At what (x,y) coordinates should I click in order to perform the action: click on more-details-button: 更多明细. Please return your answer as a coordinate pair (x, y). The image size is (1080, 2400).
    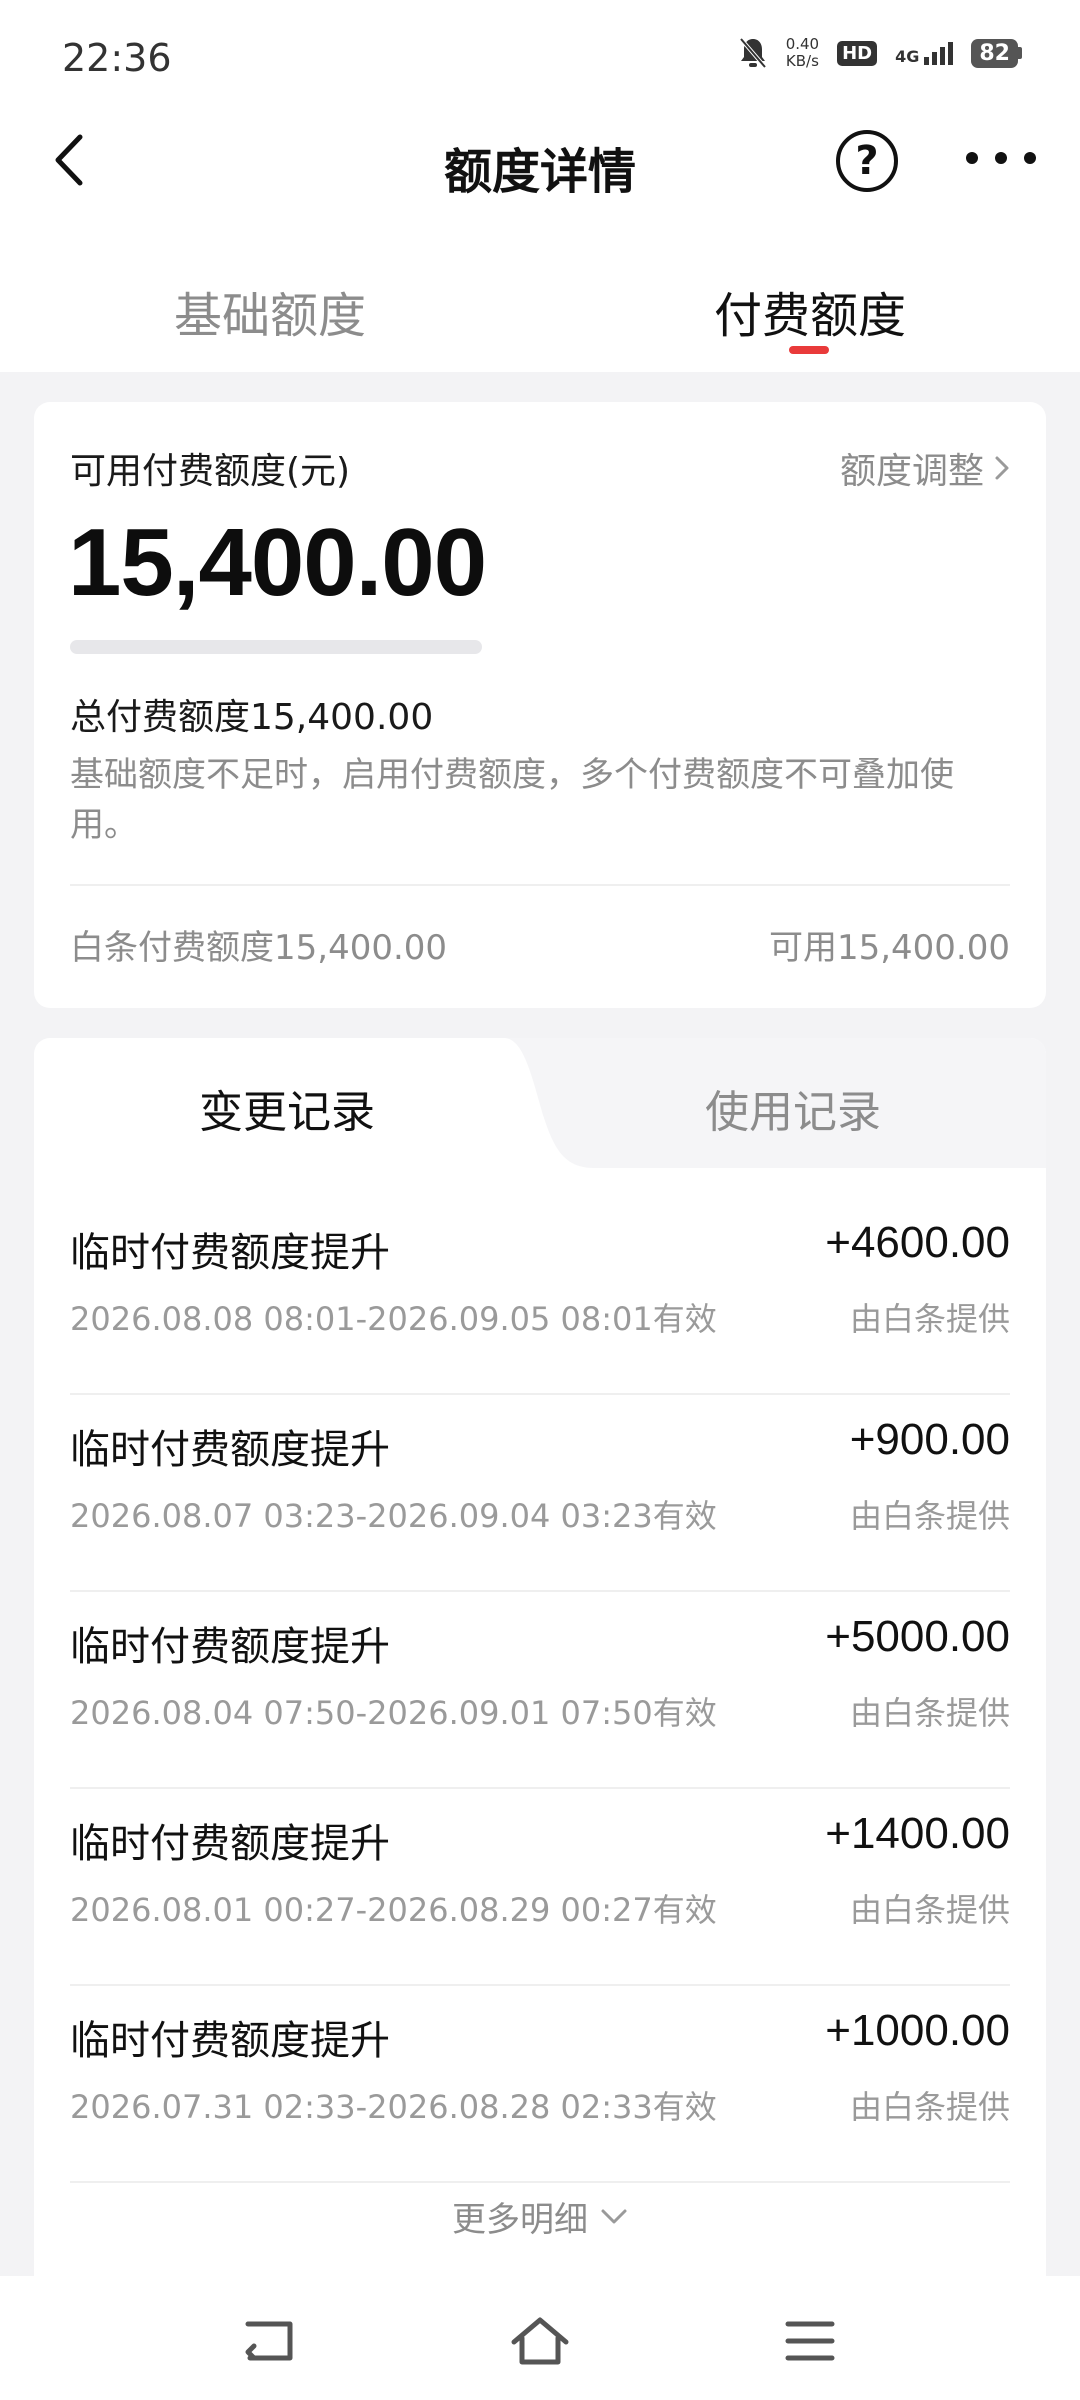
    Looking at the image, I should click on (540, 2216).